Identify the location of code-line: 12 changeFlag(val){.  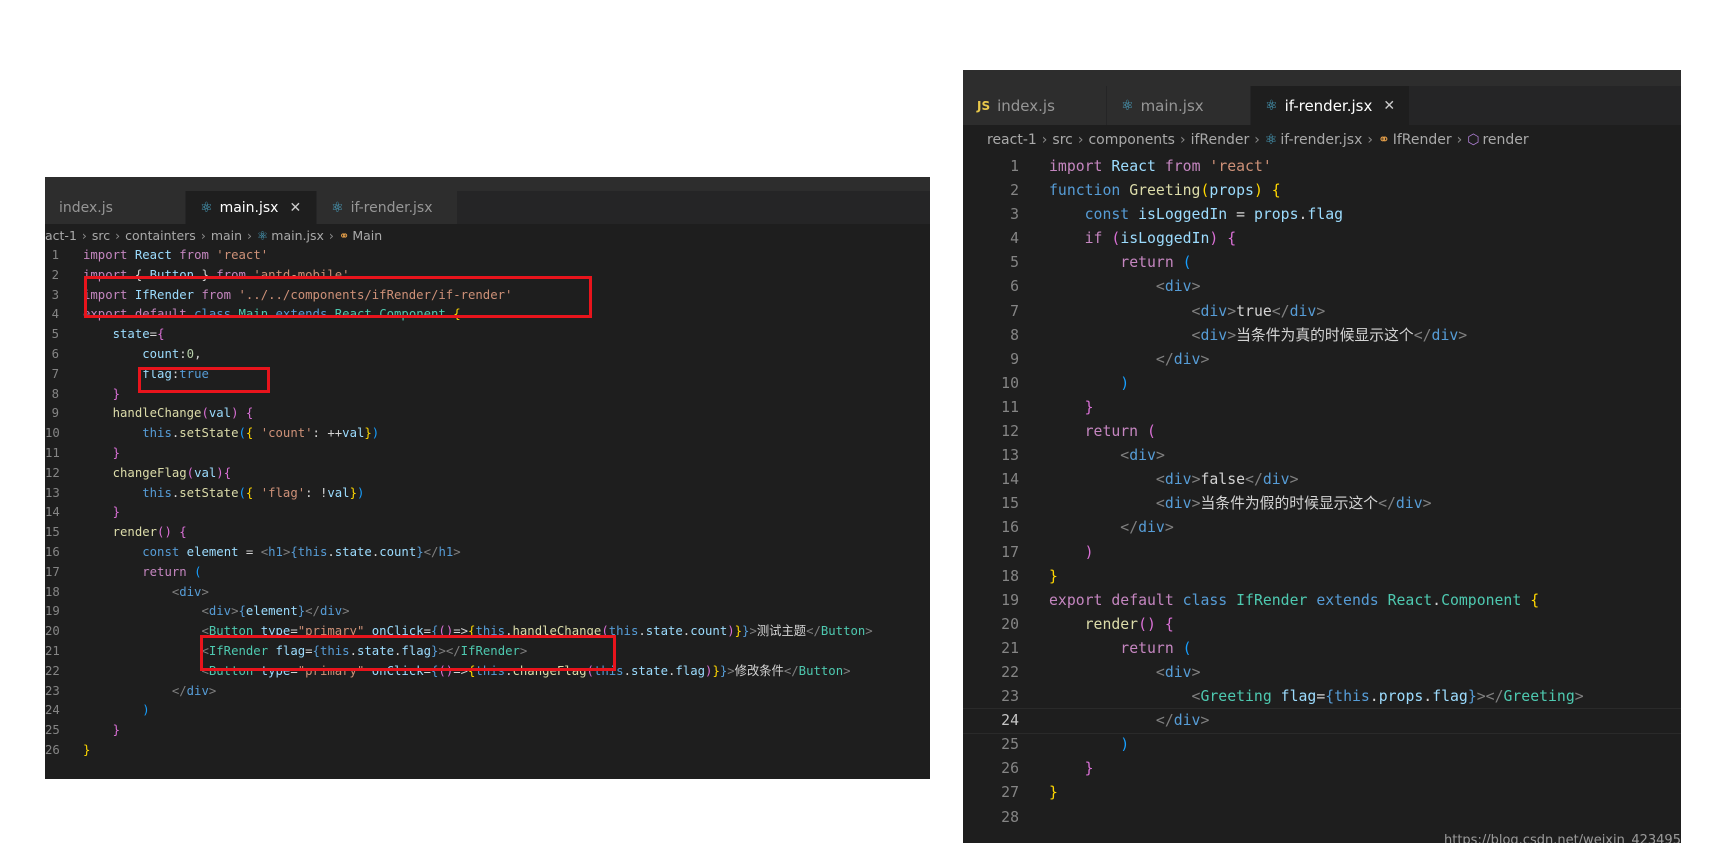
(487, 474).